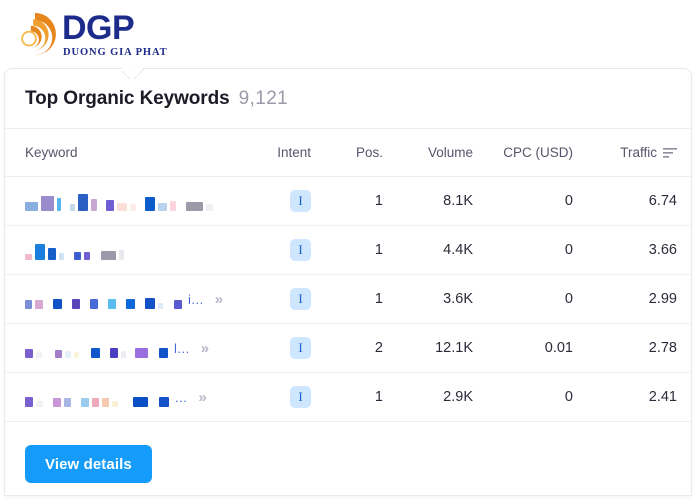  What do you see at coordinates (348, 99) in the screenshot?
I see `card-header: Top Organic Keywords 9,121` at bounding box center [348, 99].